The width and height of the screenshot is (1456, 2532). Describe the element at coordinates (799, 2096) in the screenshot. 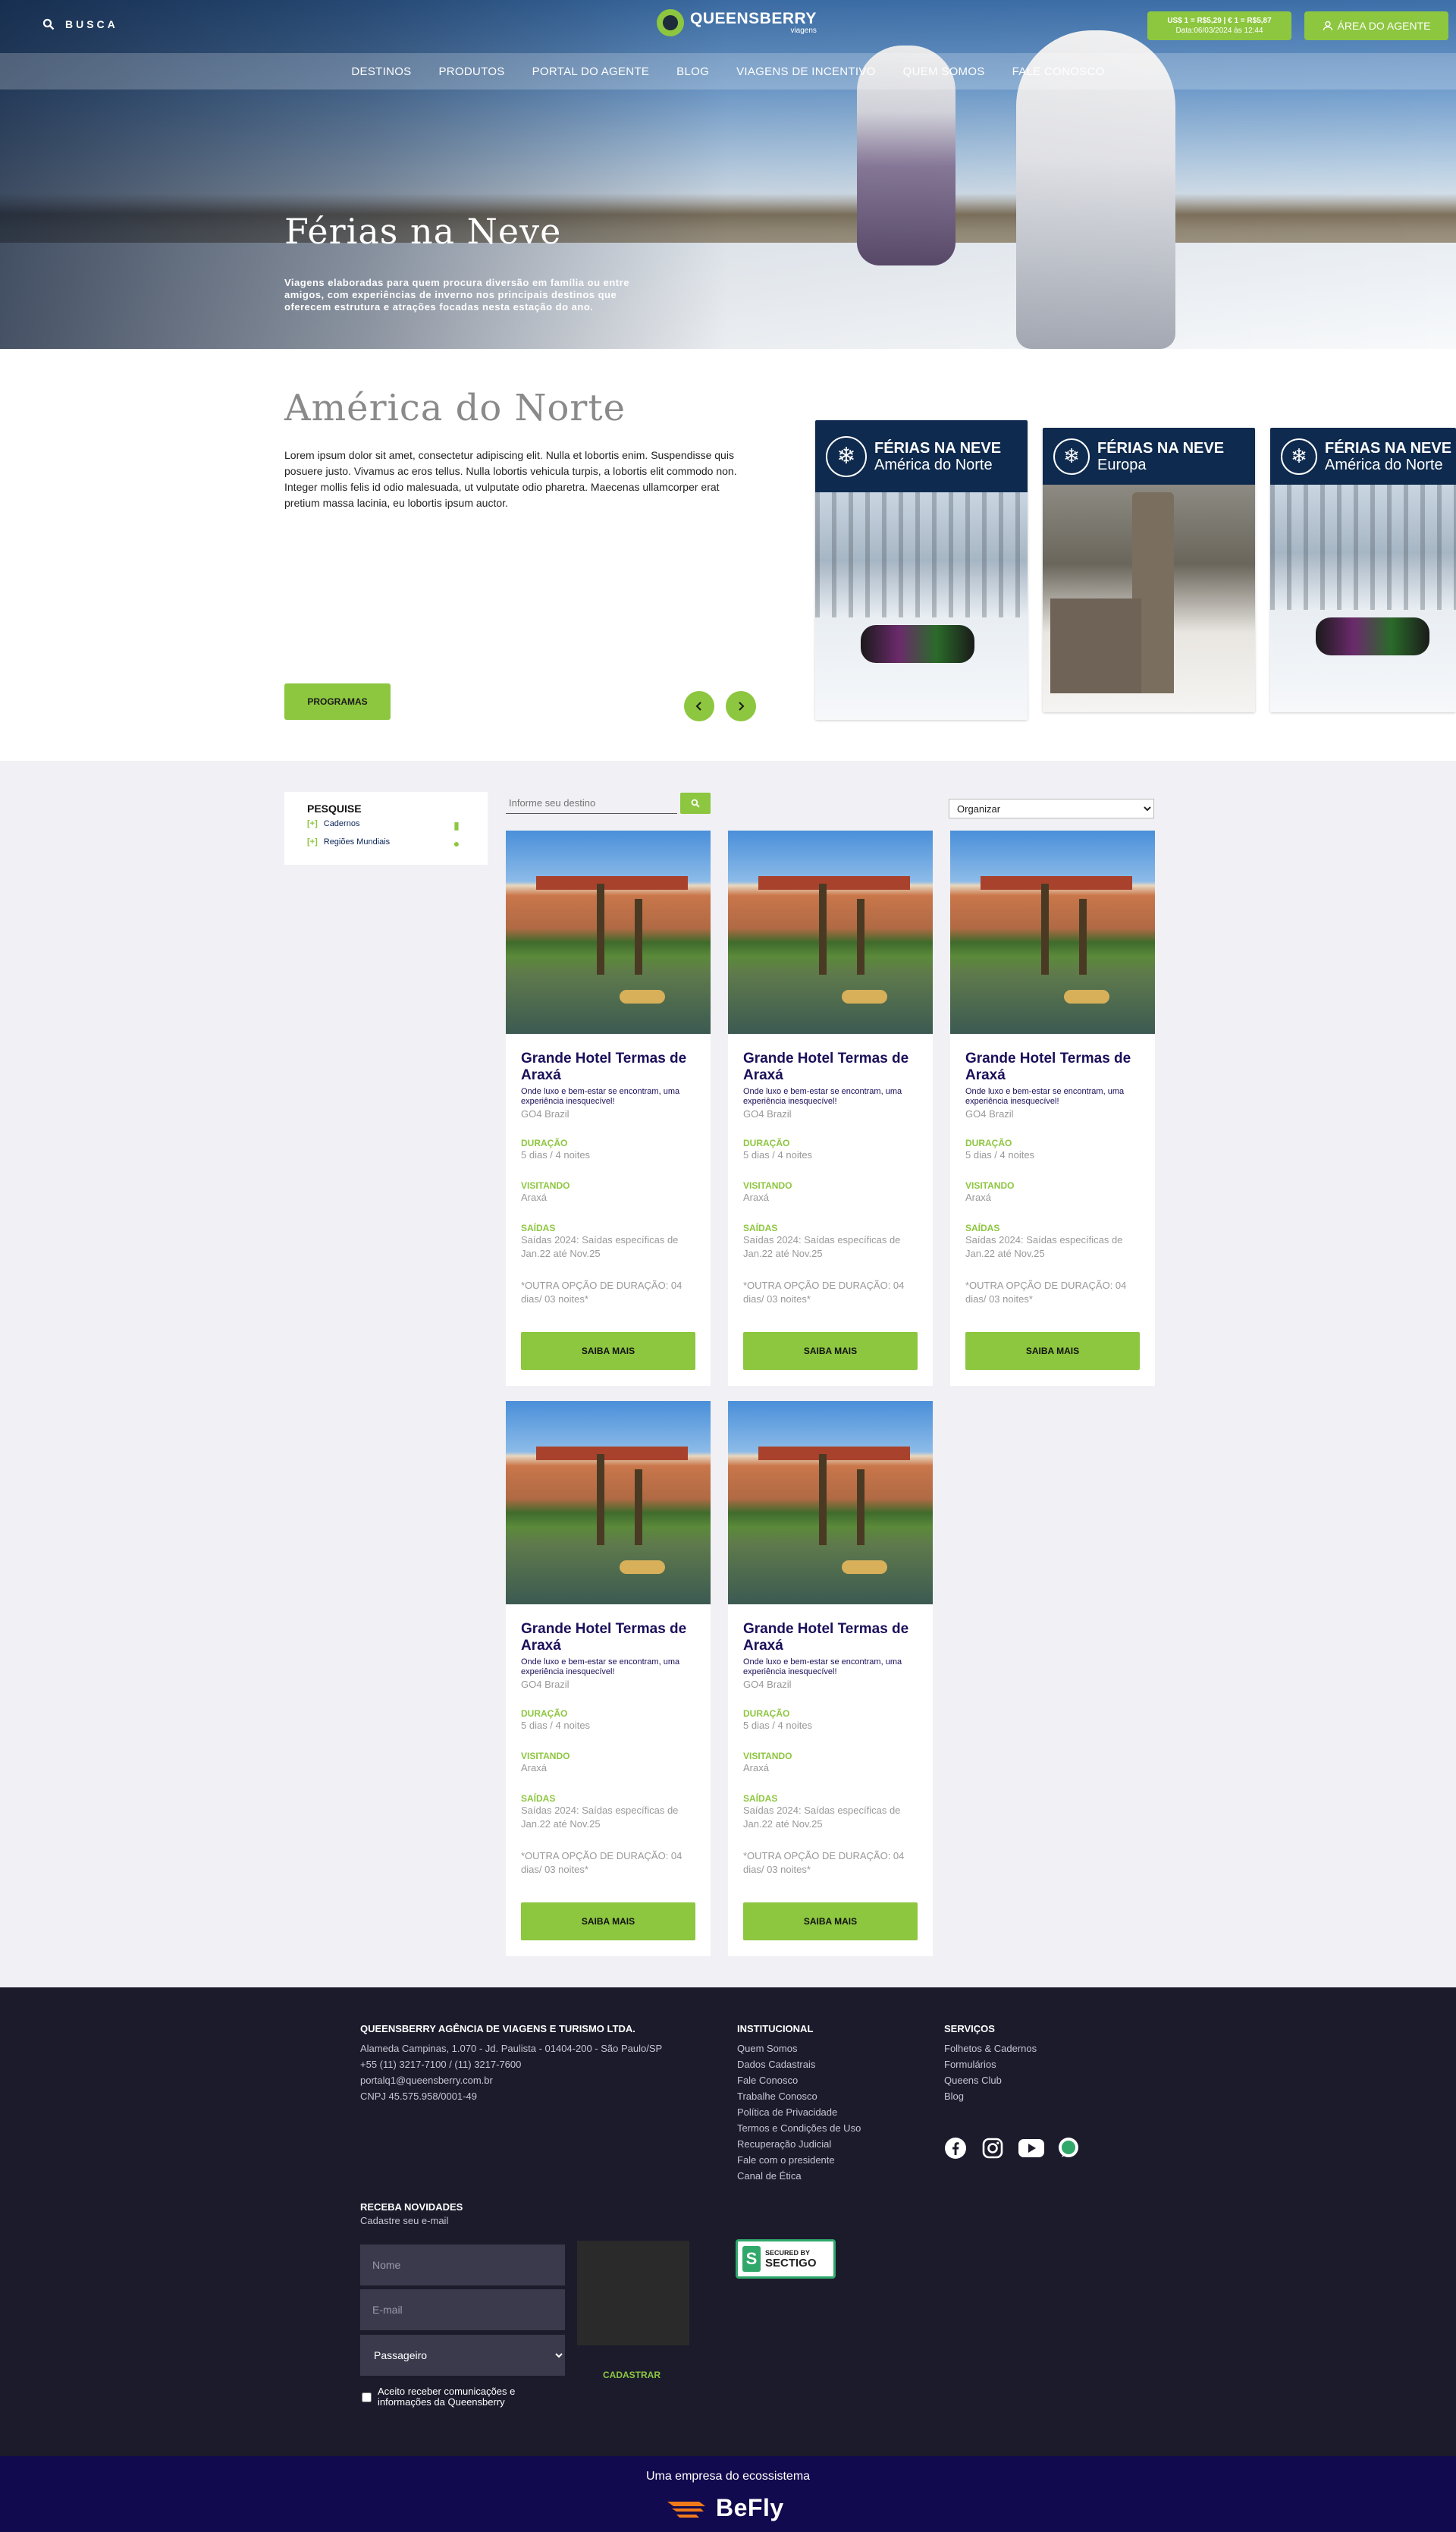

I see `footer-link-trabalhe-conosco: Trabalhe Conosco` at that location.